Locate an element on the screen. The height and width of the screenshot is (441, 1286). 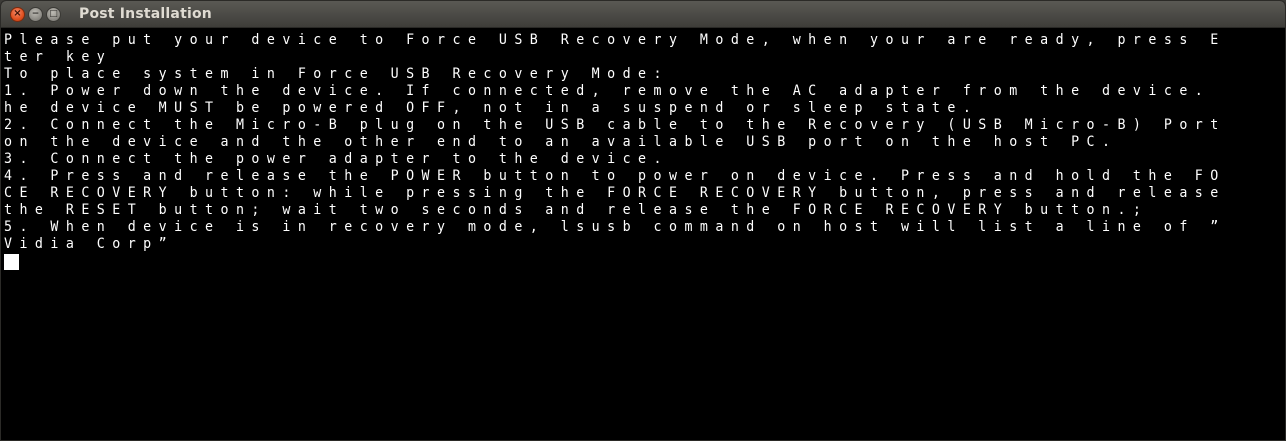
terminal-line: Vidia Corp” is located at coordinates (89, 244).